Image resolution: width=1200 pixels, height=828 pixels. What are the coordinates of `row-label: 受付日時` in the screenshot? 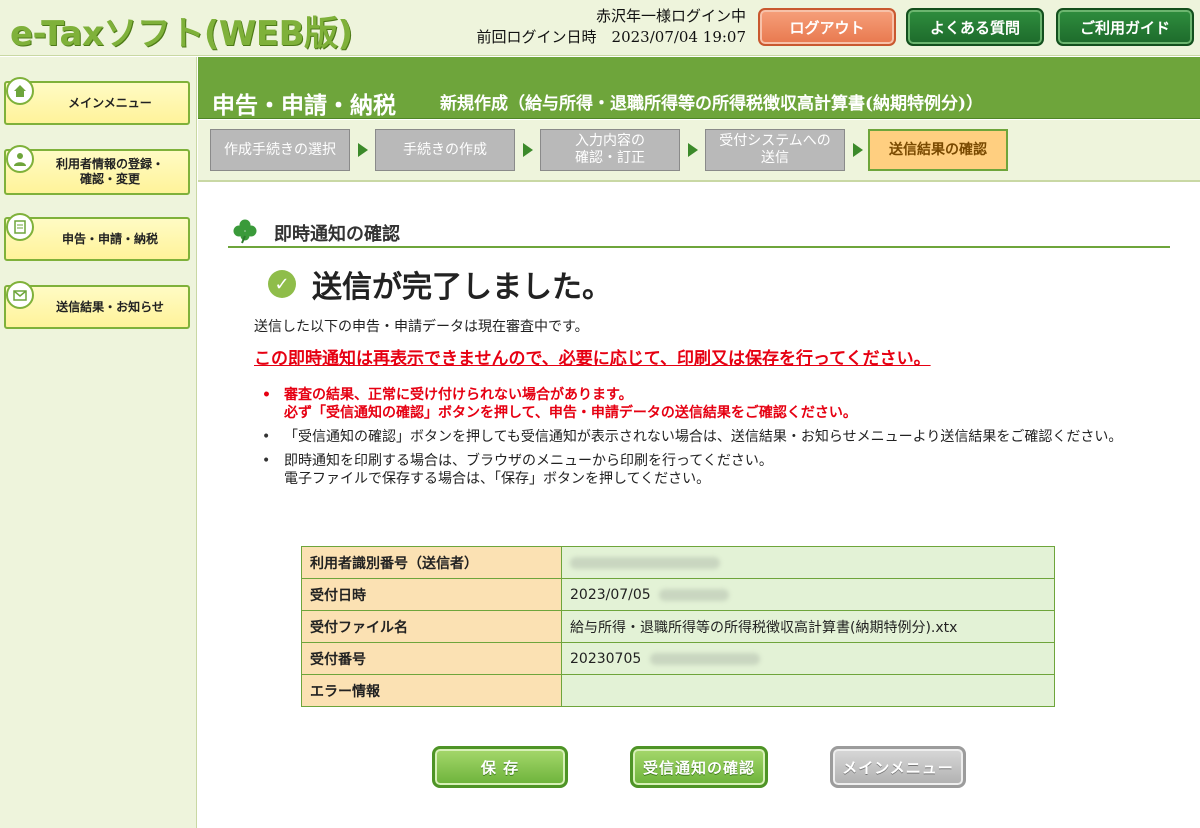 It's located at (431, 594).